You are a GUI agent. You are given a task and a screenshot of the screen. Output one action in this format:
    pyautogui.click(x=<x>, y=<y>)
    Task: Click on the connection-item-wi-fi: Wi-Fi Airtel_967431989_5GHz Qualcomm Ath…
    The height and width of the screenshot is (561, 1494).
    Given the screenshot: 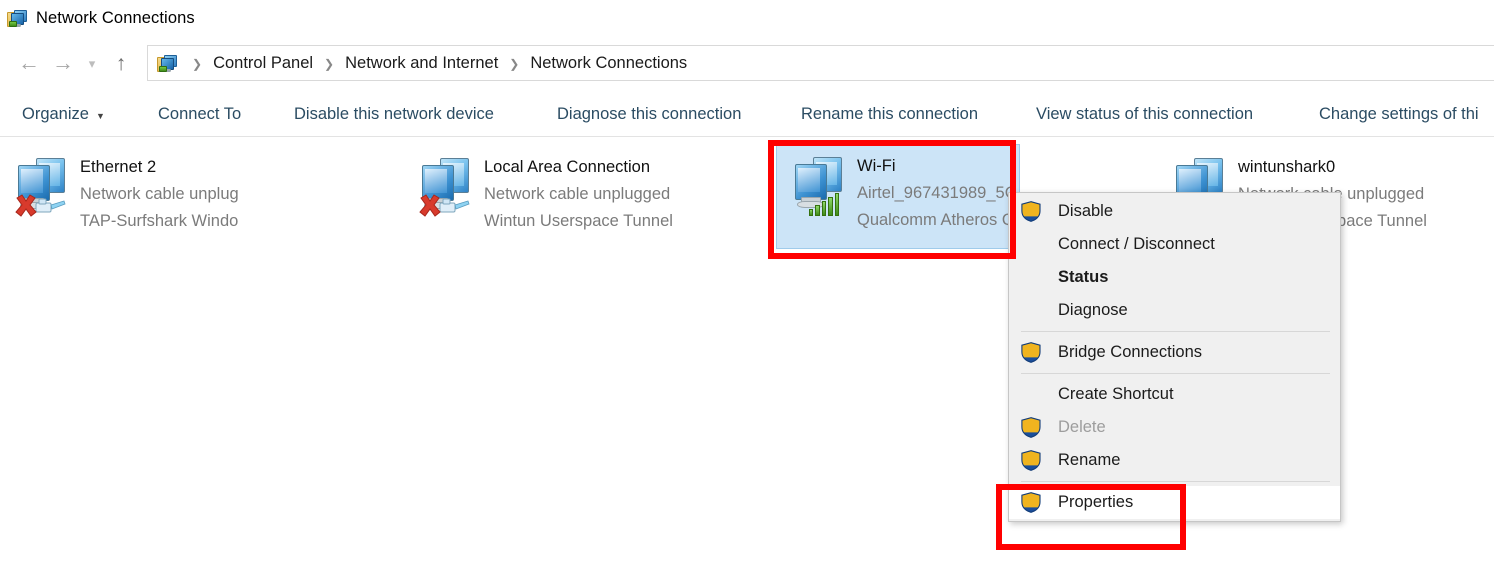 What is the action you would take?
    pyautogui.click(x=898, y=196)
    